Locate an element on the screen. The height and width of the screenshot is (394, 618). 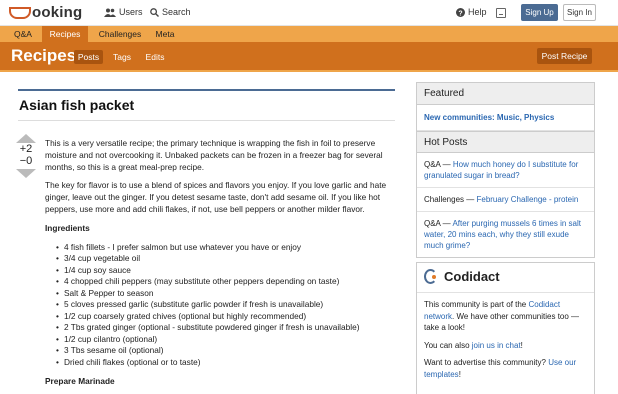
category-title: Recipes is located at coordinates (44, 55).